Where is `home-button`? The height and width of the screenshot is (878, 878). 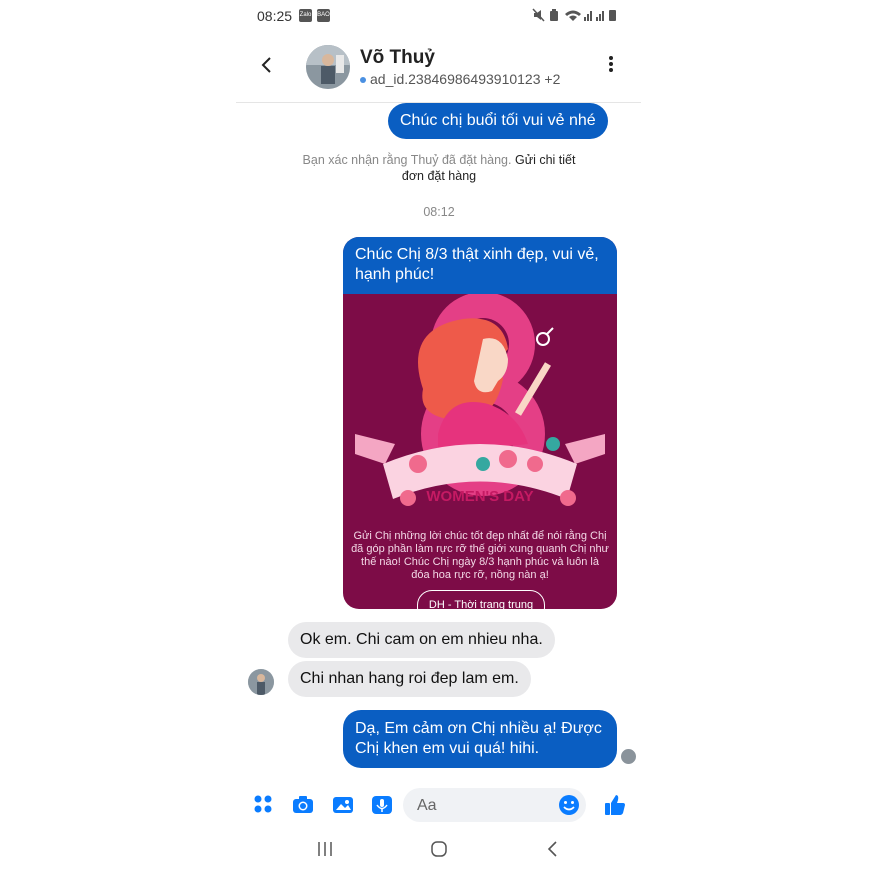 home-button is located at coordinates (439, 852).